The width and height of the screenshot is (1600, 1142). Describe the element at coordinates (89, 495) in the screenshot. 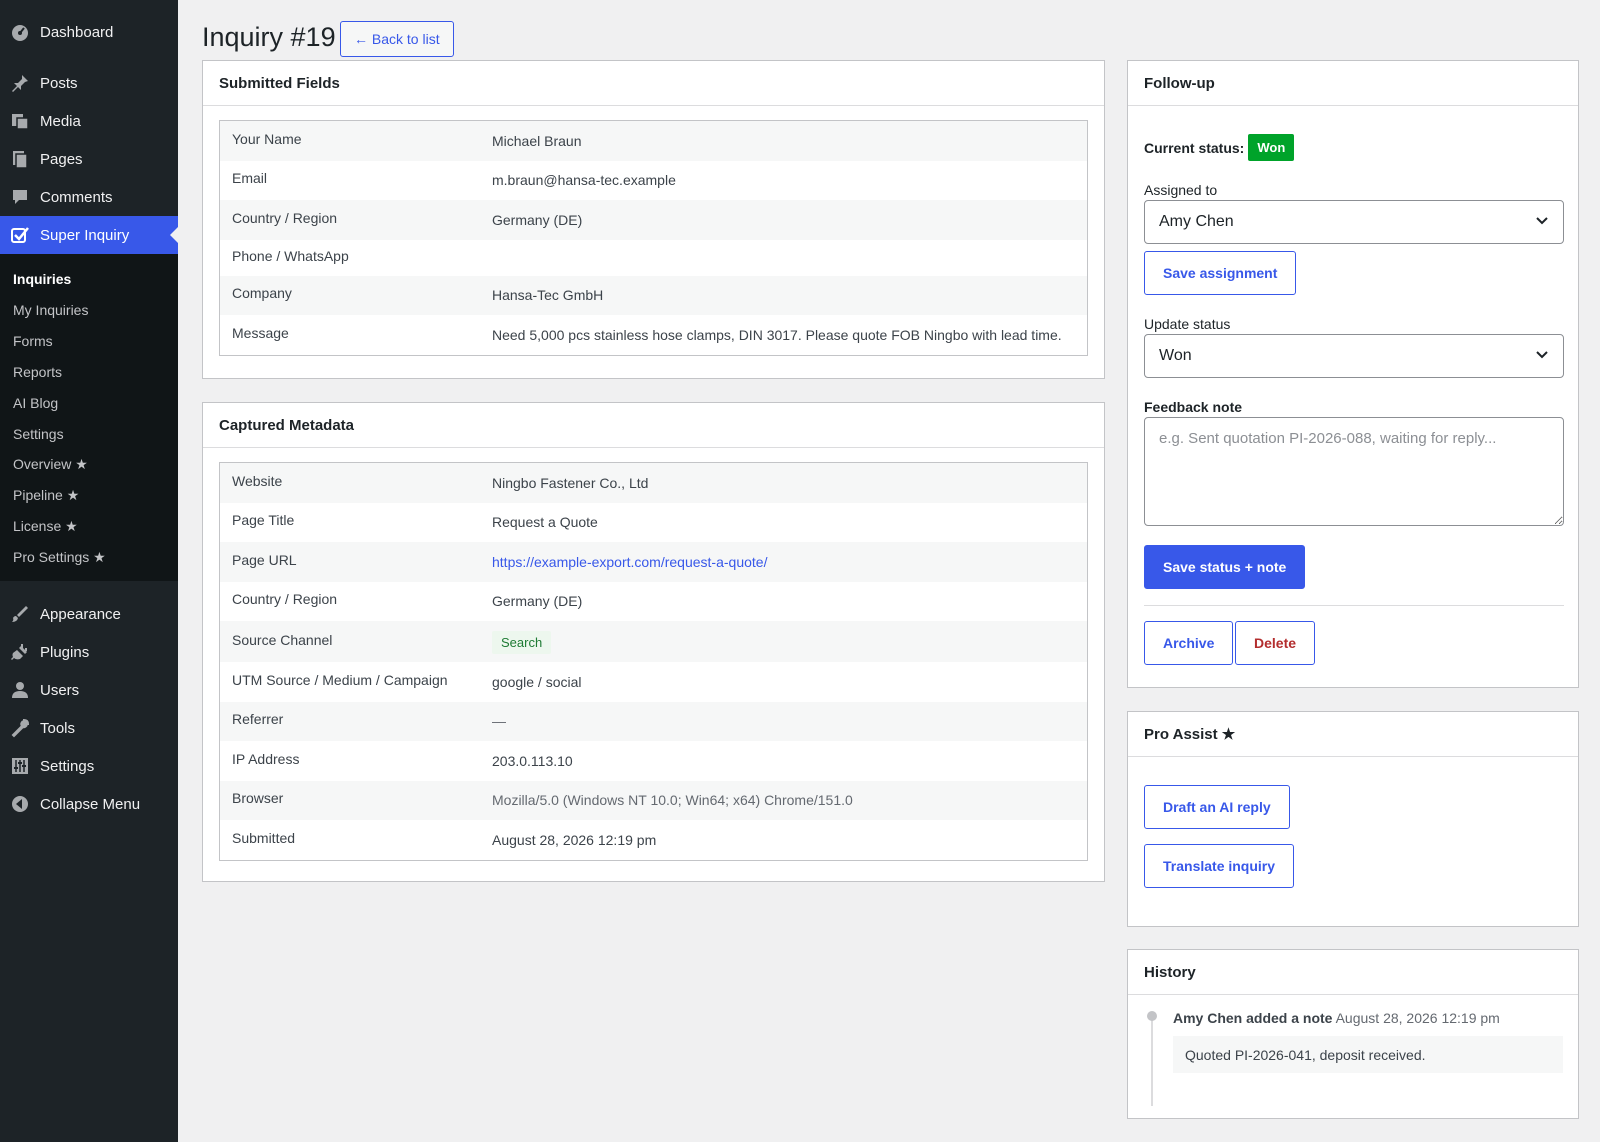

I see `submenu-pipeline: Pipeline ★` at that location.